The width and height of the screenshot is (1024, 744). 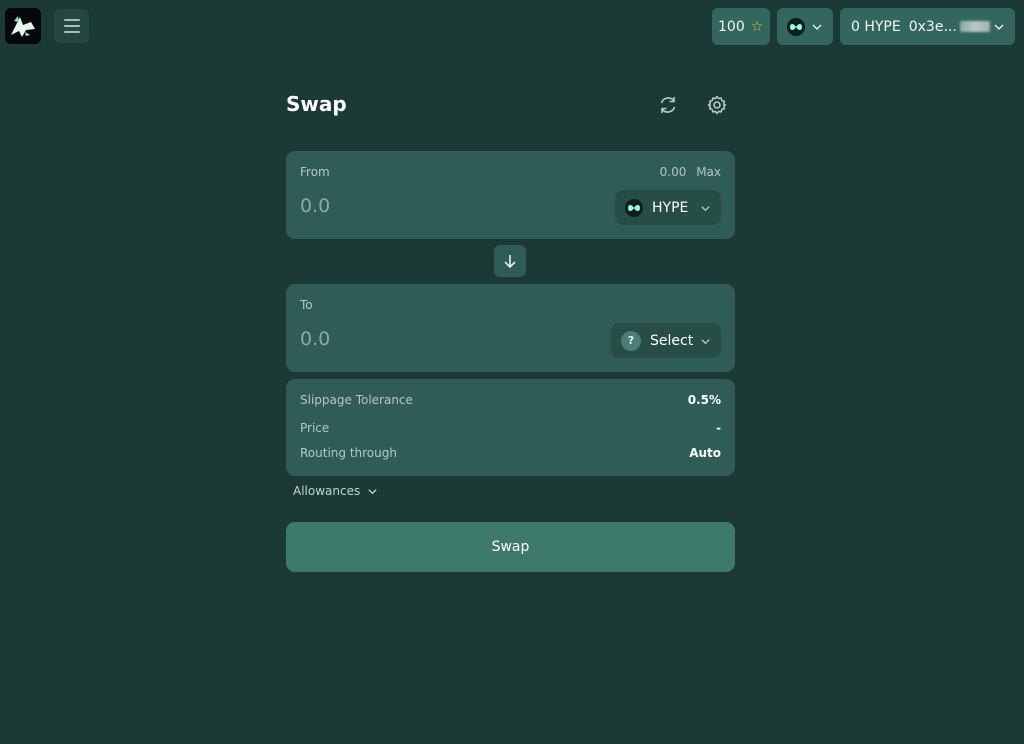 What do you see at coordinates (708, 172) in the screenshot?
I see `max-button: Max` at bounding box center [708, 172].